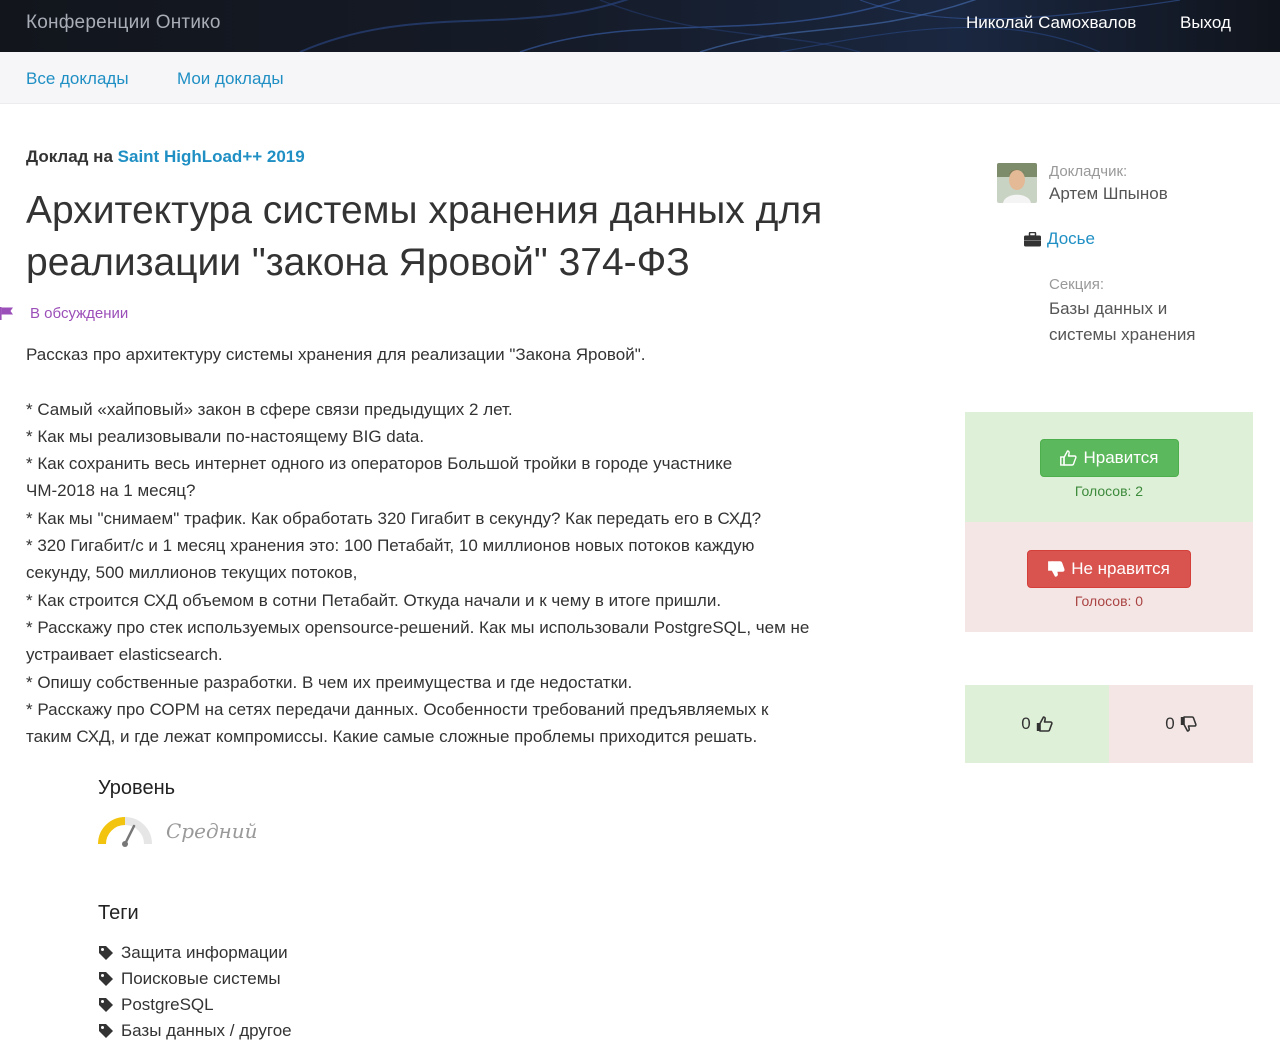 This screenshot has height=1044, width=1280. What do you see at coordinates (1205, 23) in the screenshot?
I see `logout-link: Выход` at bounding box center [1205, 23].